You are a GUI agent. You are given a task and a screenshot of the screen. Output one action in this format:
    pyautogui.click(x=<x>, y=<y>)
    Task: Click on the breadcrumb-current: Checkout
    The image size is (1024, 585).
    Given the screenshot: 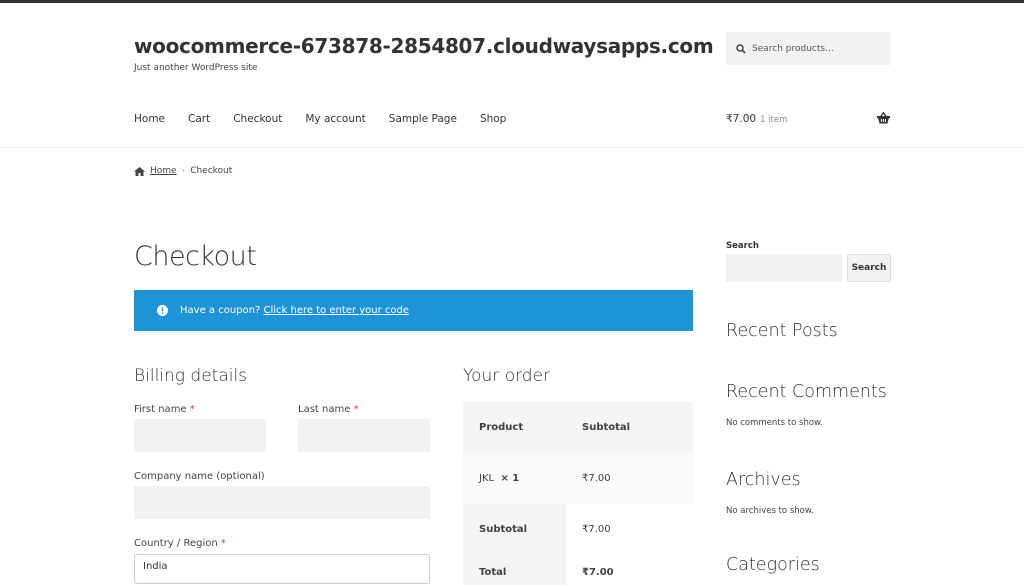 What is the action you would take?
    pyautogui.click(x=211, y=171)
    